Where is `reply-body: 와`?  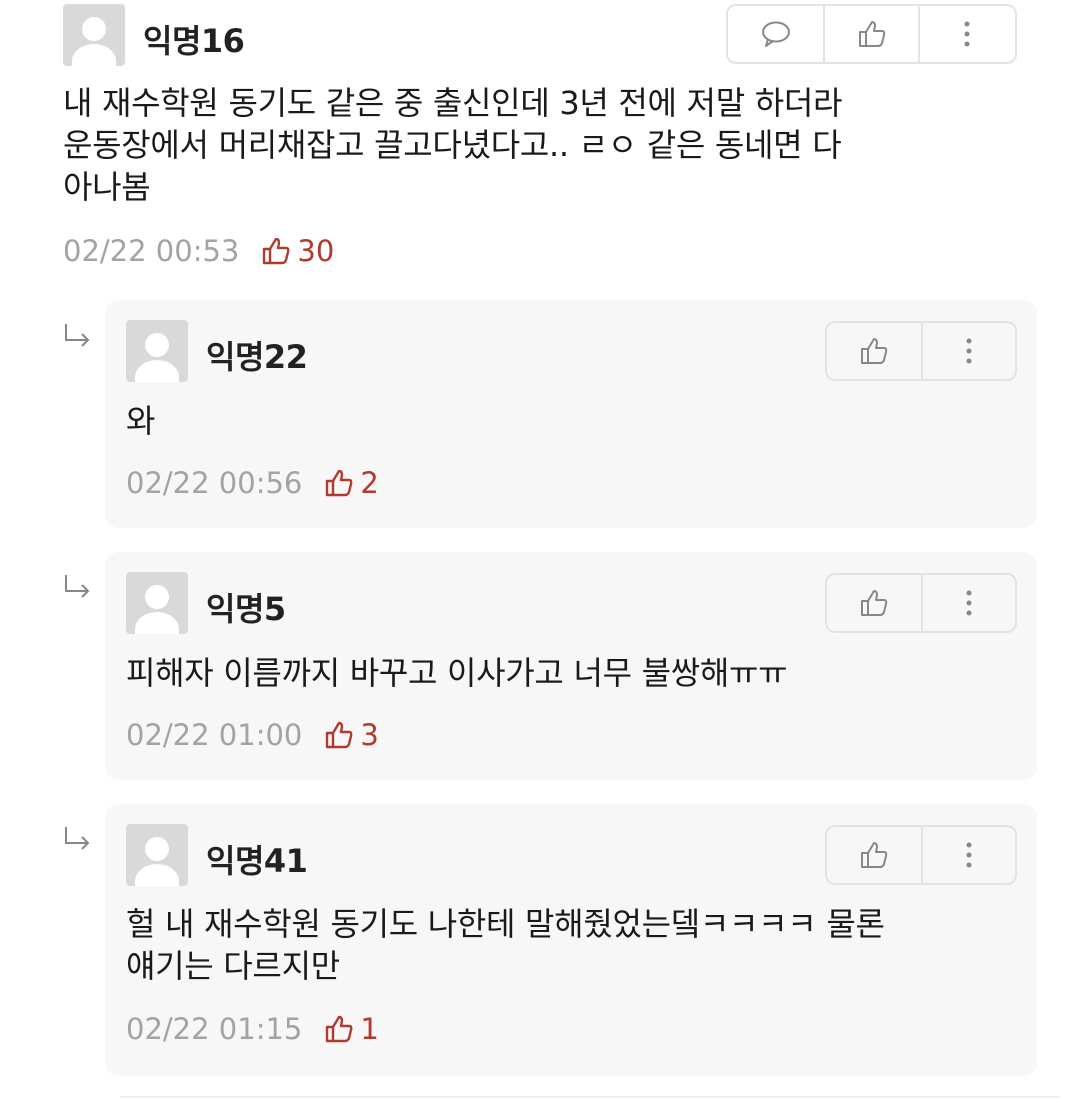
reply-body: 와 is located at coordinates (141, 421).